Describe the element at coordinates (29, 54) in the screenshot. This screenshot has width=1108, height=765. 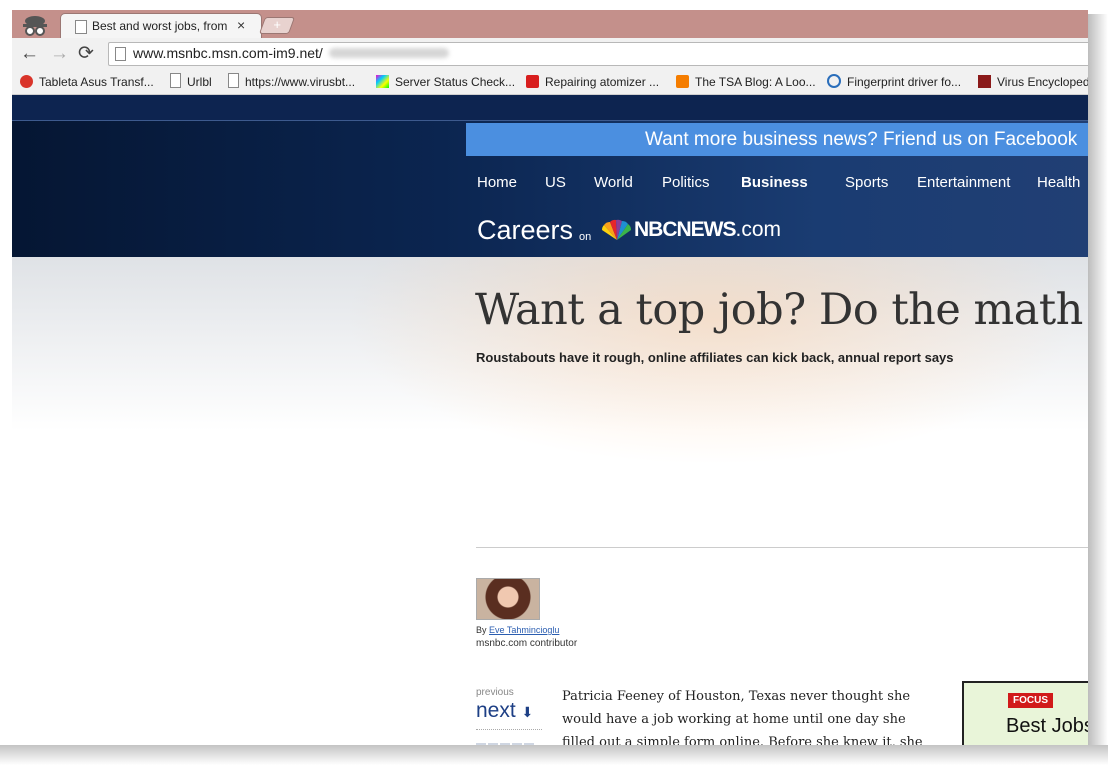
I see `back-button: ←` at that location.